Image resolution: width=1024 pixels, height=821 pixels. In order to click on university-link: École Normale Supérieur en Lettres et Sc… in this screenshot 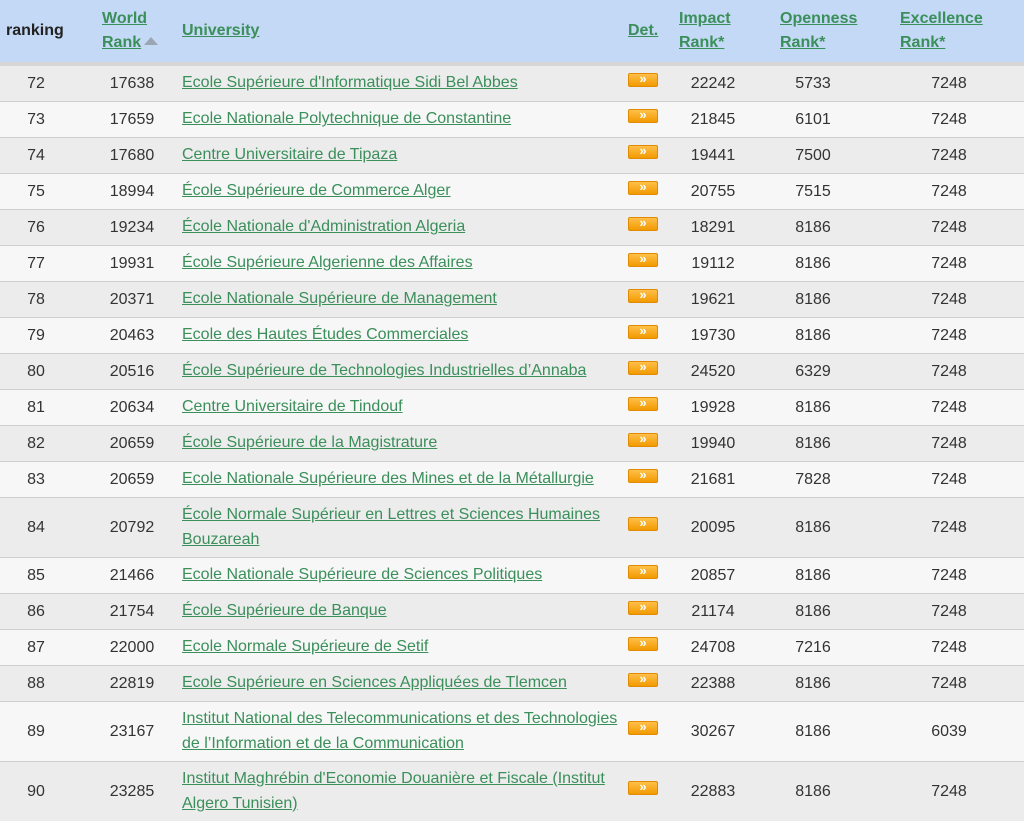, I will do `click(391, 527)`.